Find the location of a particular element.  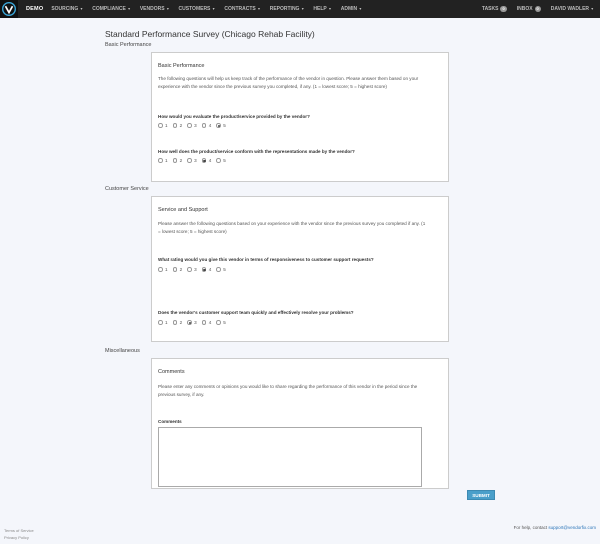

terms-link: Terms of Service is located at coordinates (19, 531).